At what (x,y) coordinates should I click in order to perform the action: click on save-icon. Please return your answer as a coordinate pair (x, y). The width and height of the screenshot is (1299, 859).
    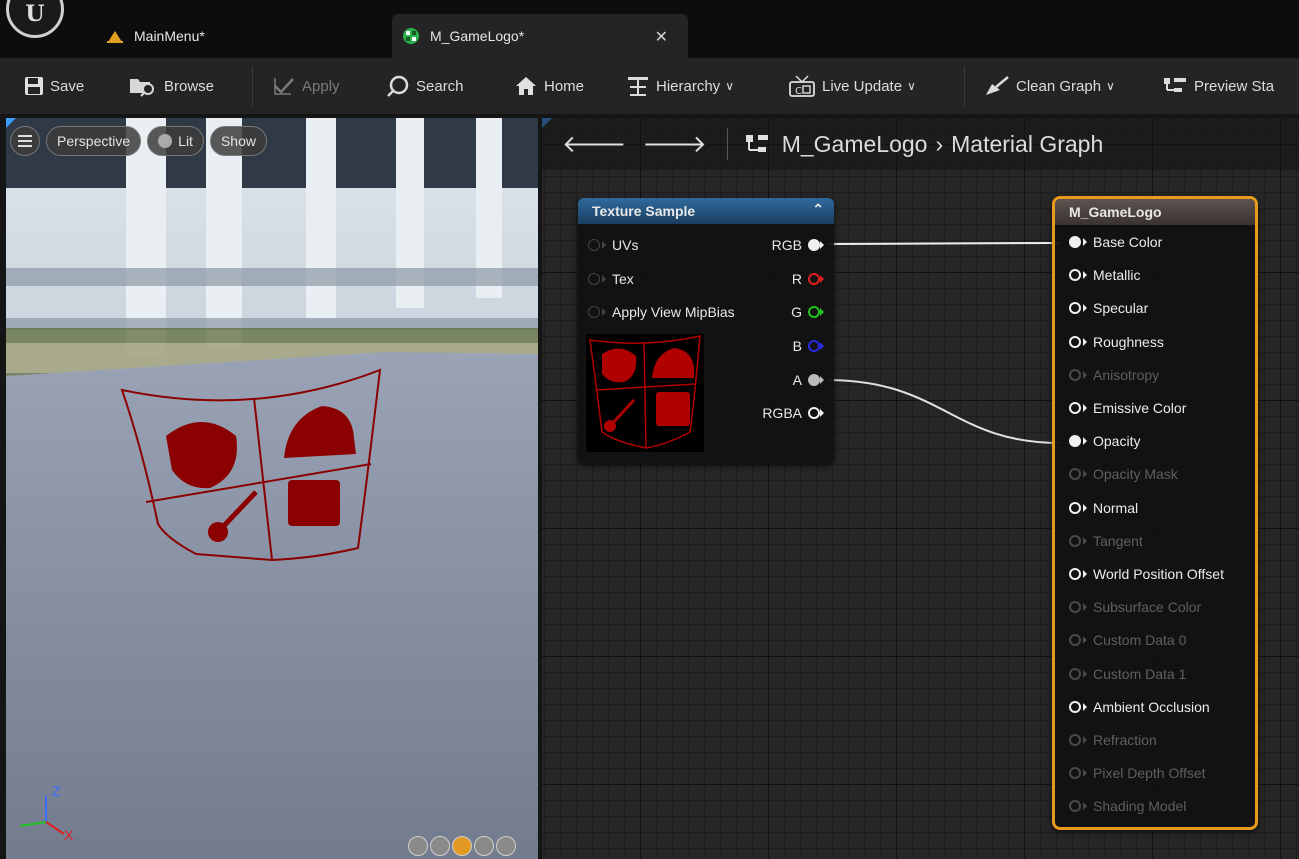
    Looking at the image, I should click on (34, 86).